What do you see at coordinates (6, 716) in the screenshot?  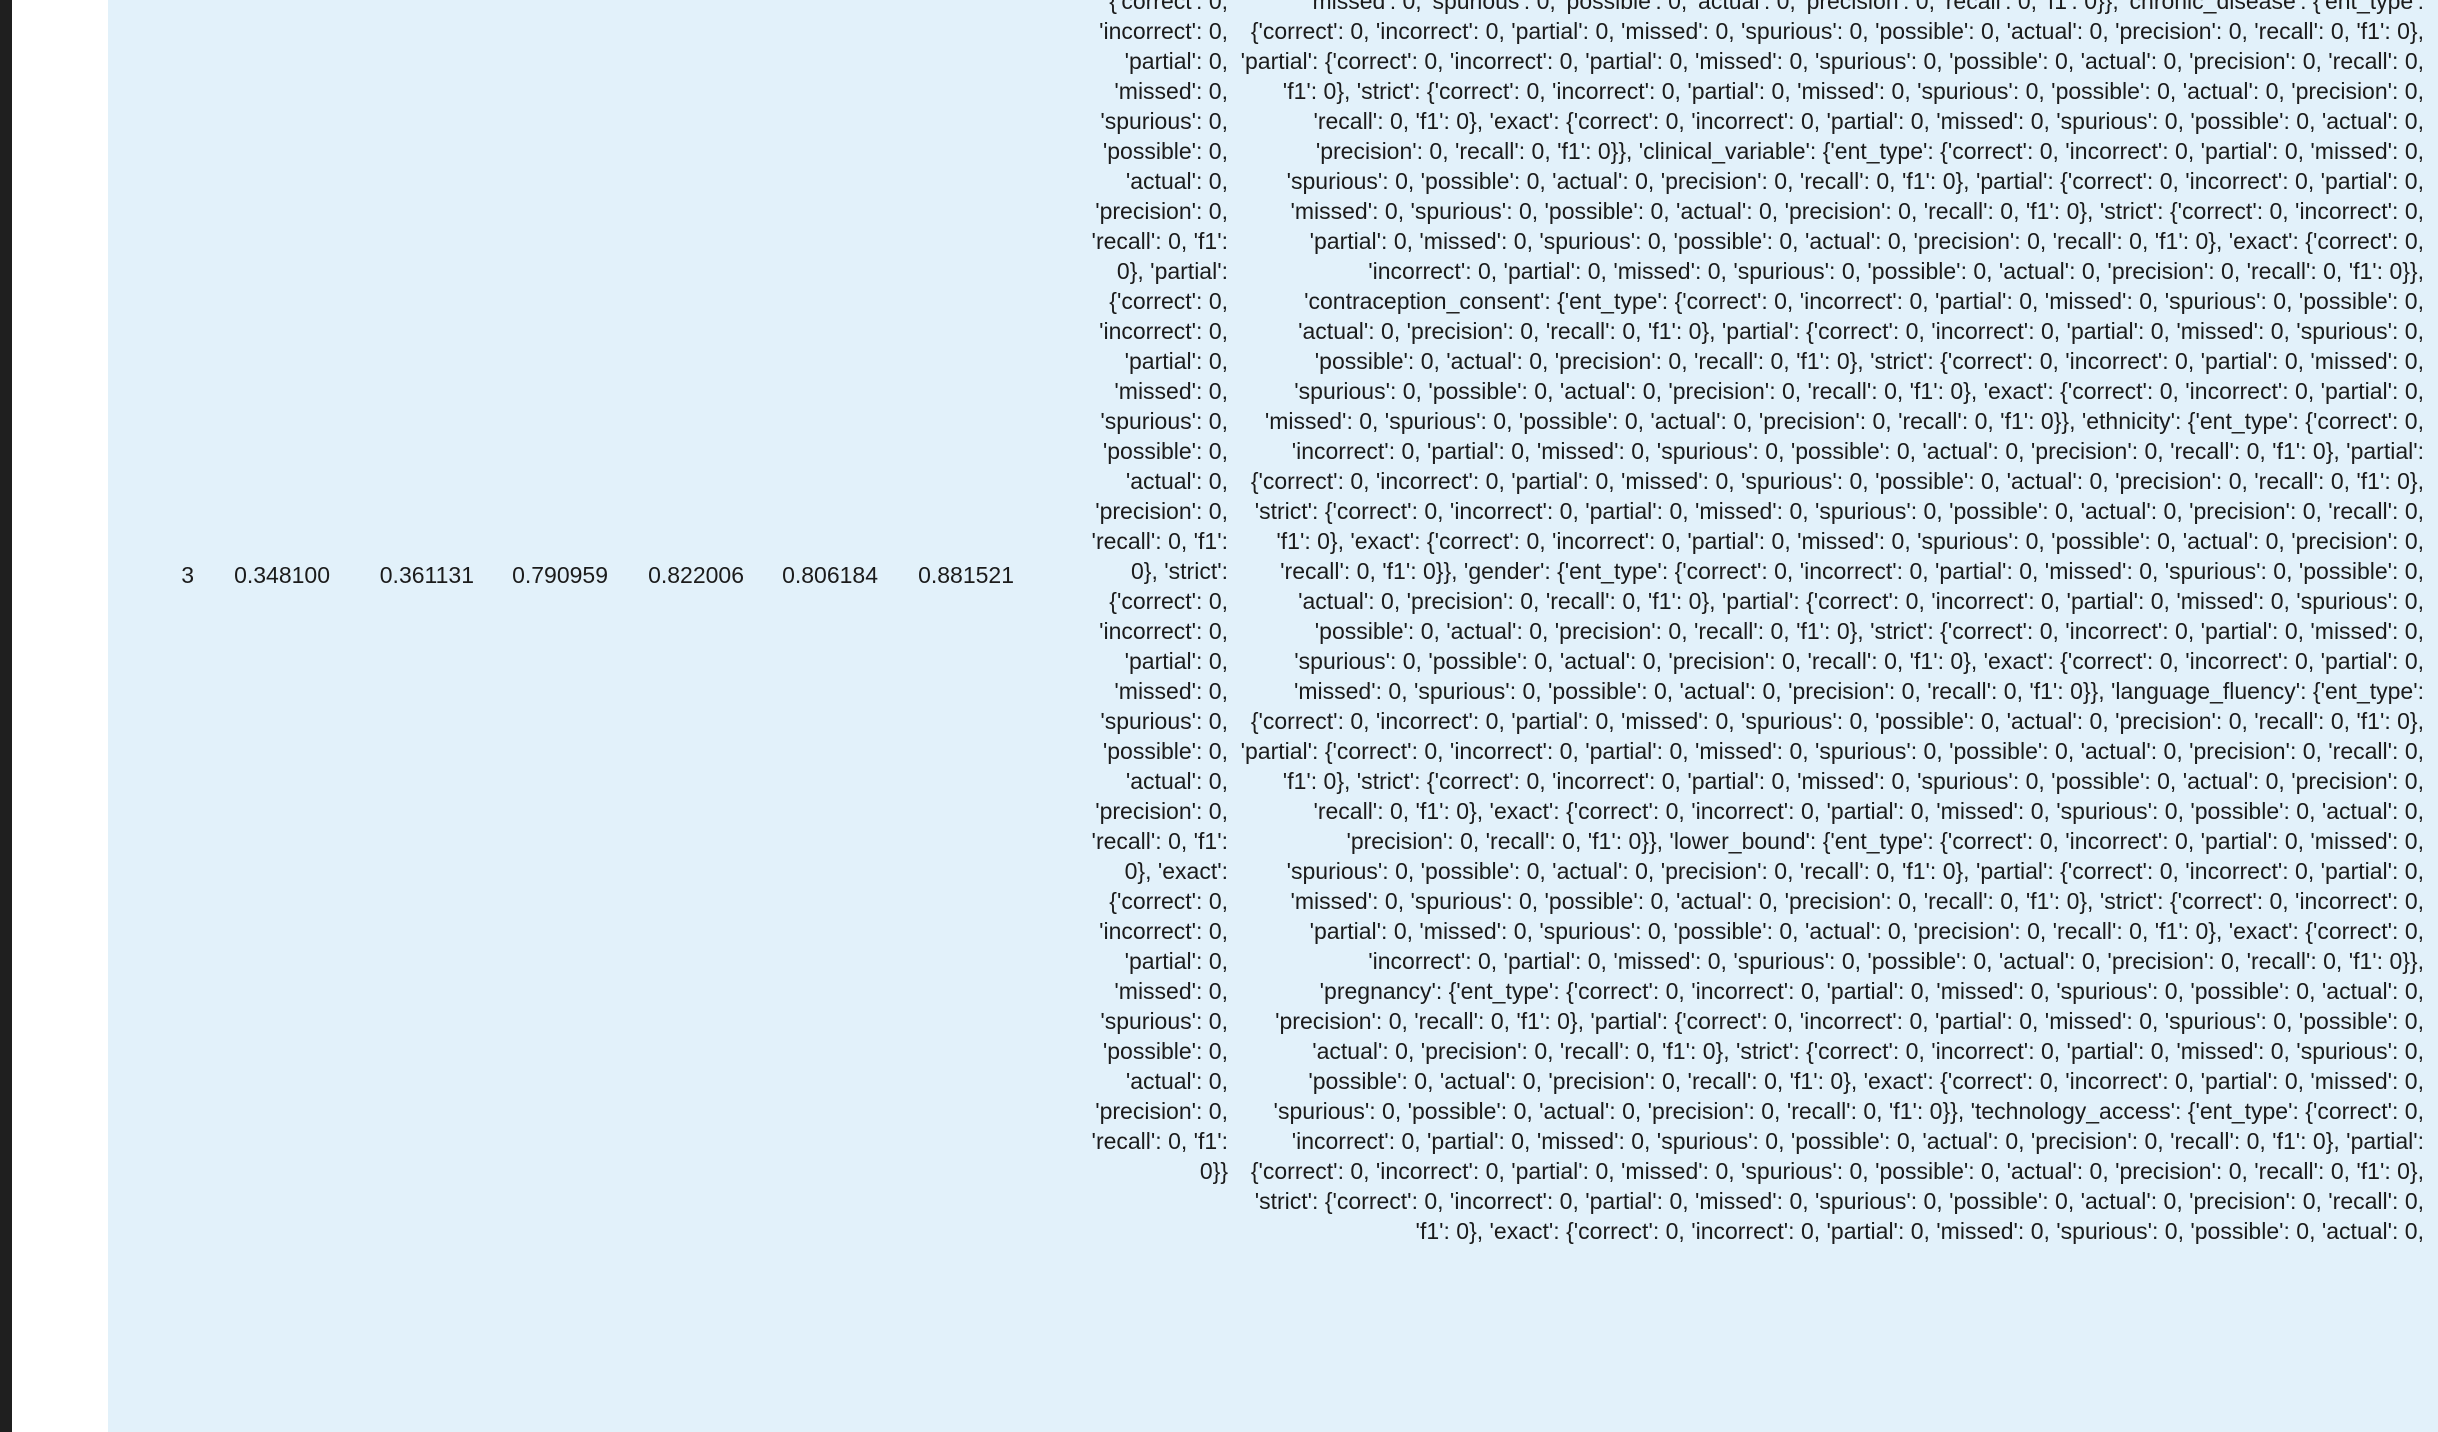 I see `window-edge` at bounding box center [6, 716].